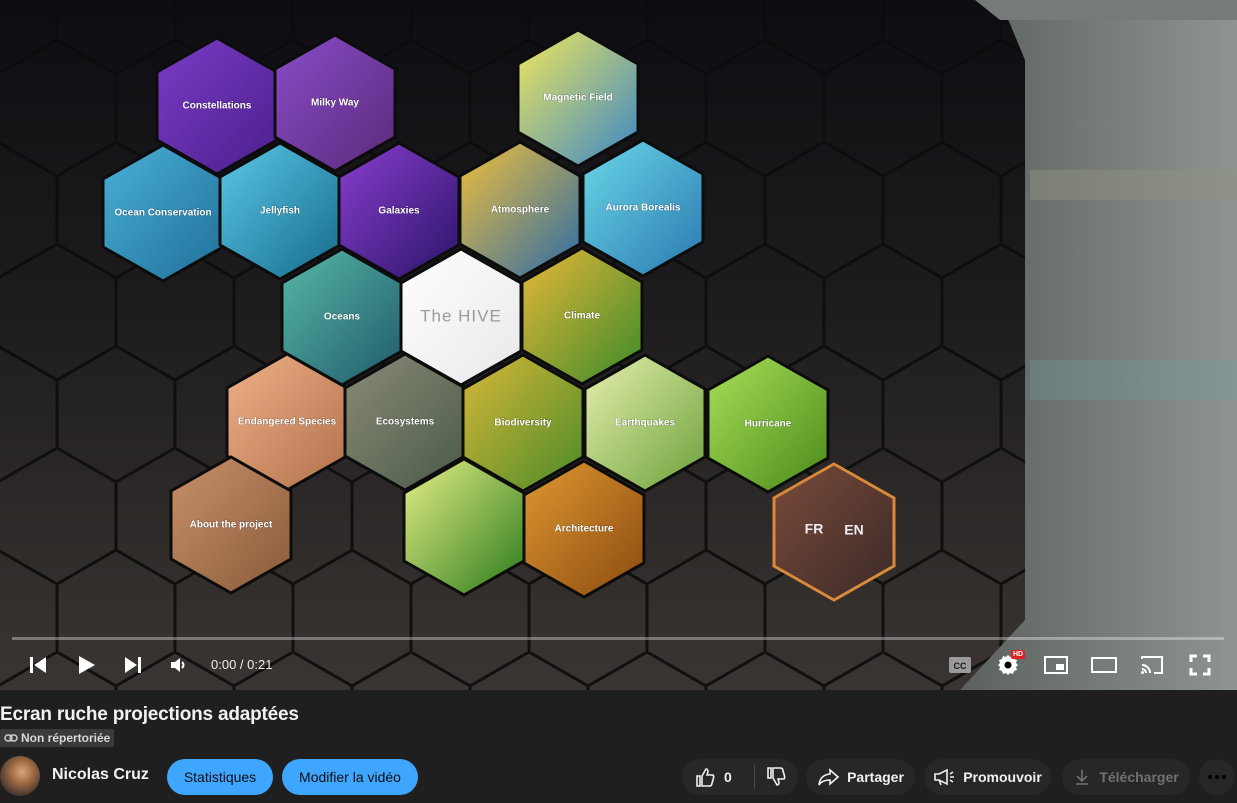  What do you see at coordinates (584, 529) in the screenshot?
I see `hex-architecture-label: Architecture` at bounding box center [584, 529].